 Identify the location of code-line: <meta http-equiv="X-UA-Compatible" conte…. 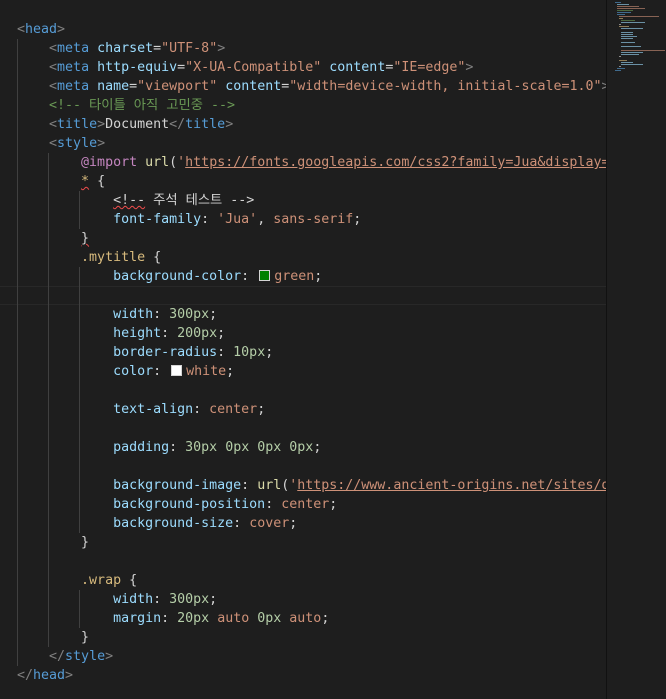
(245, 67).